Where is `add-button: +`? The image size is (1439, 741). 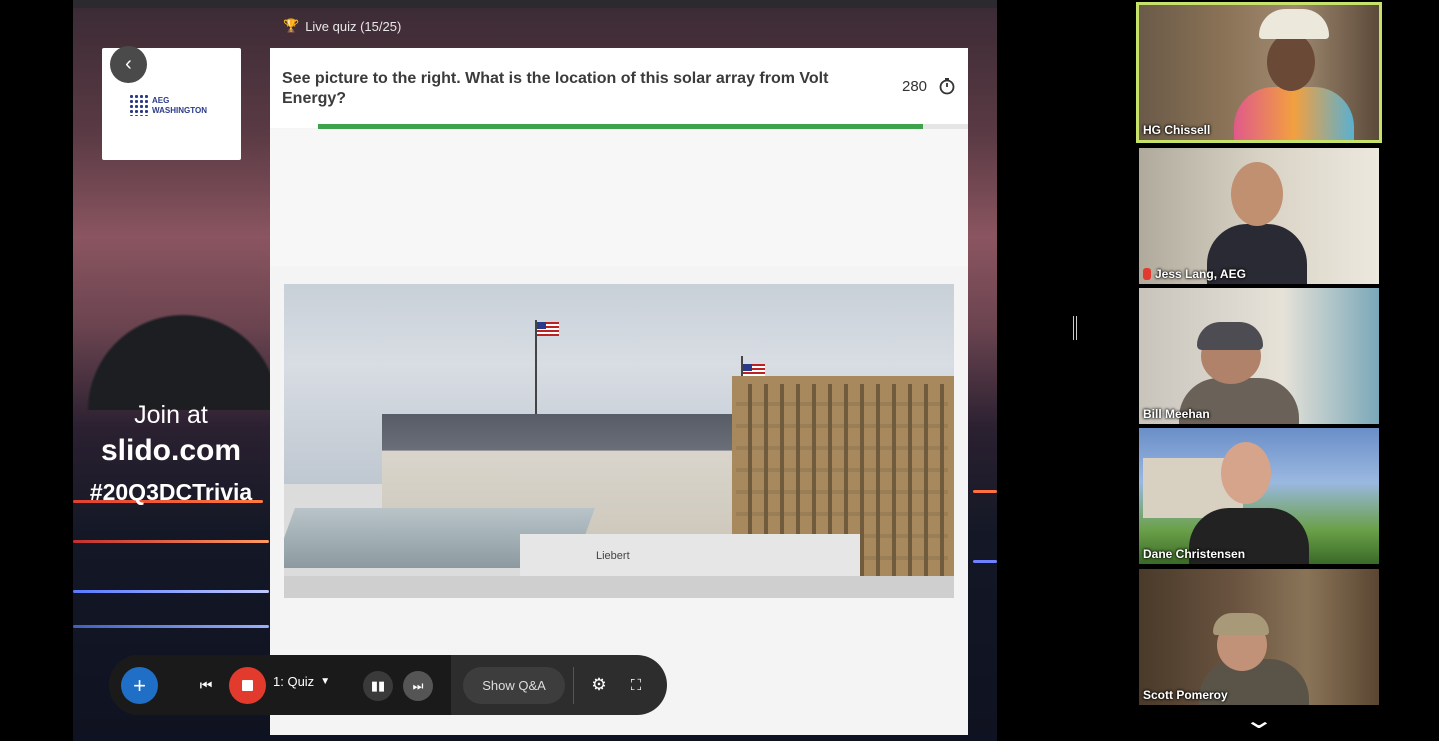
add-button: + is located at coordinates (139, 685).